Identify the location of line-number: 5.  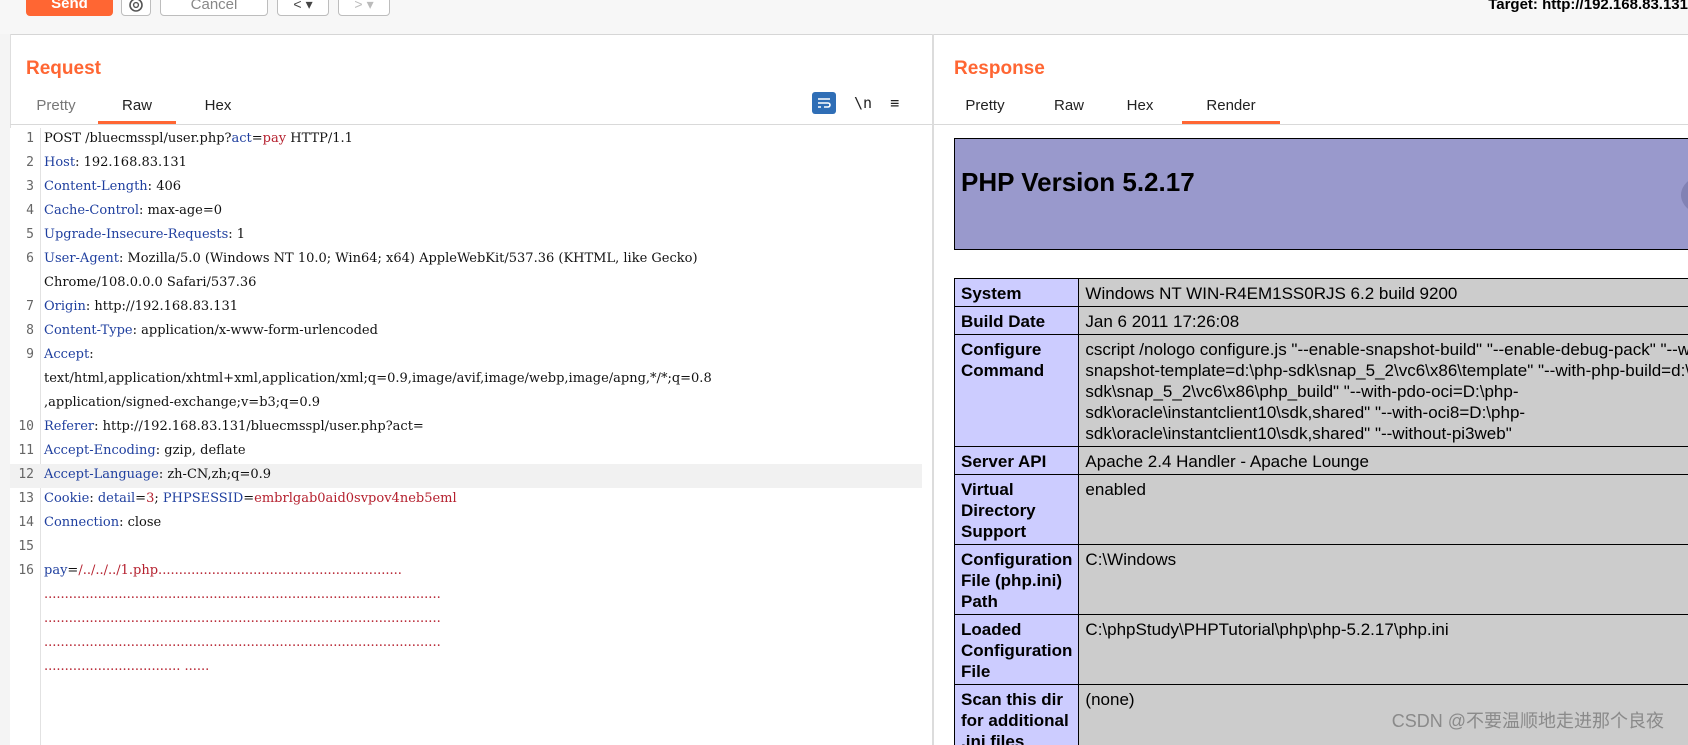
(30, 234).